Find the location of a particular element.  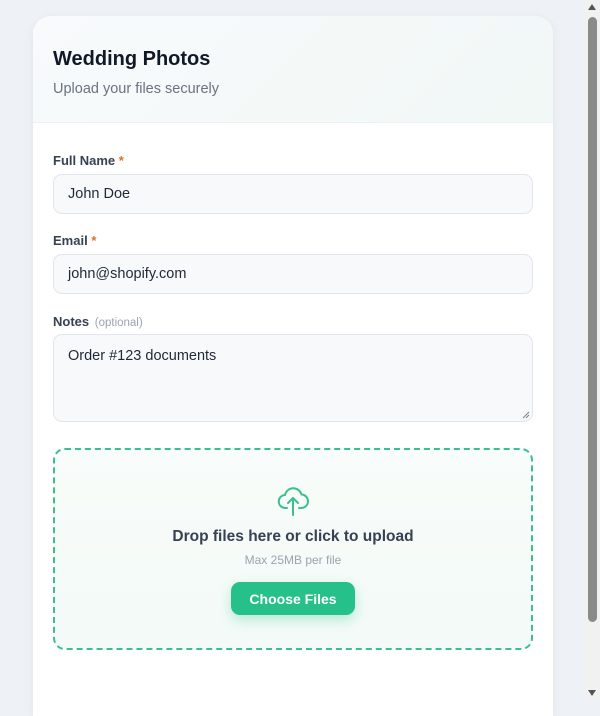

full-name-label-text: Full Name is located at coordinates (84, 160).